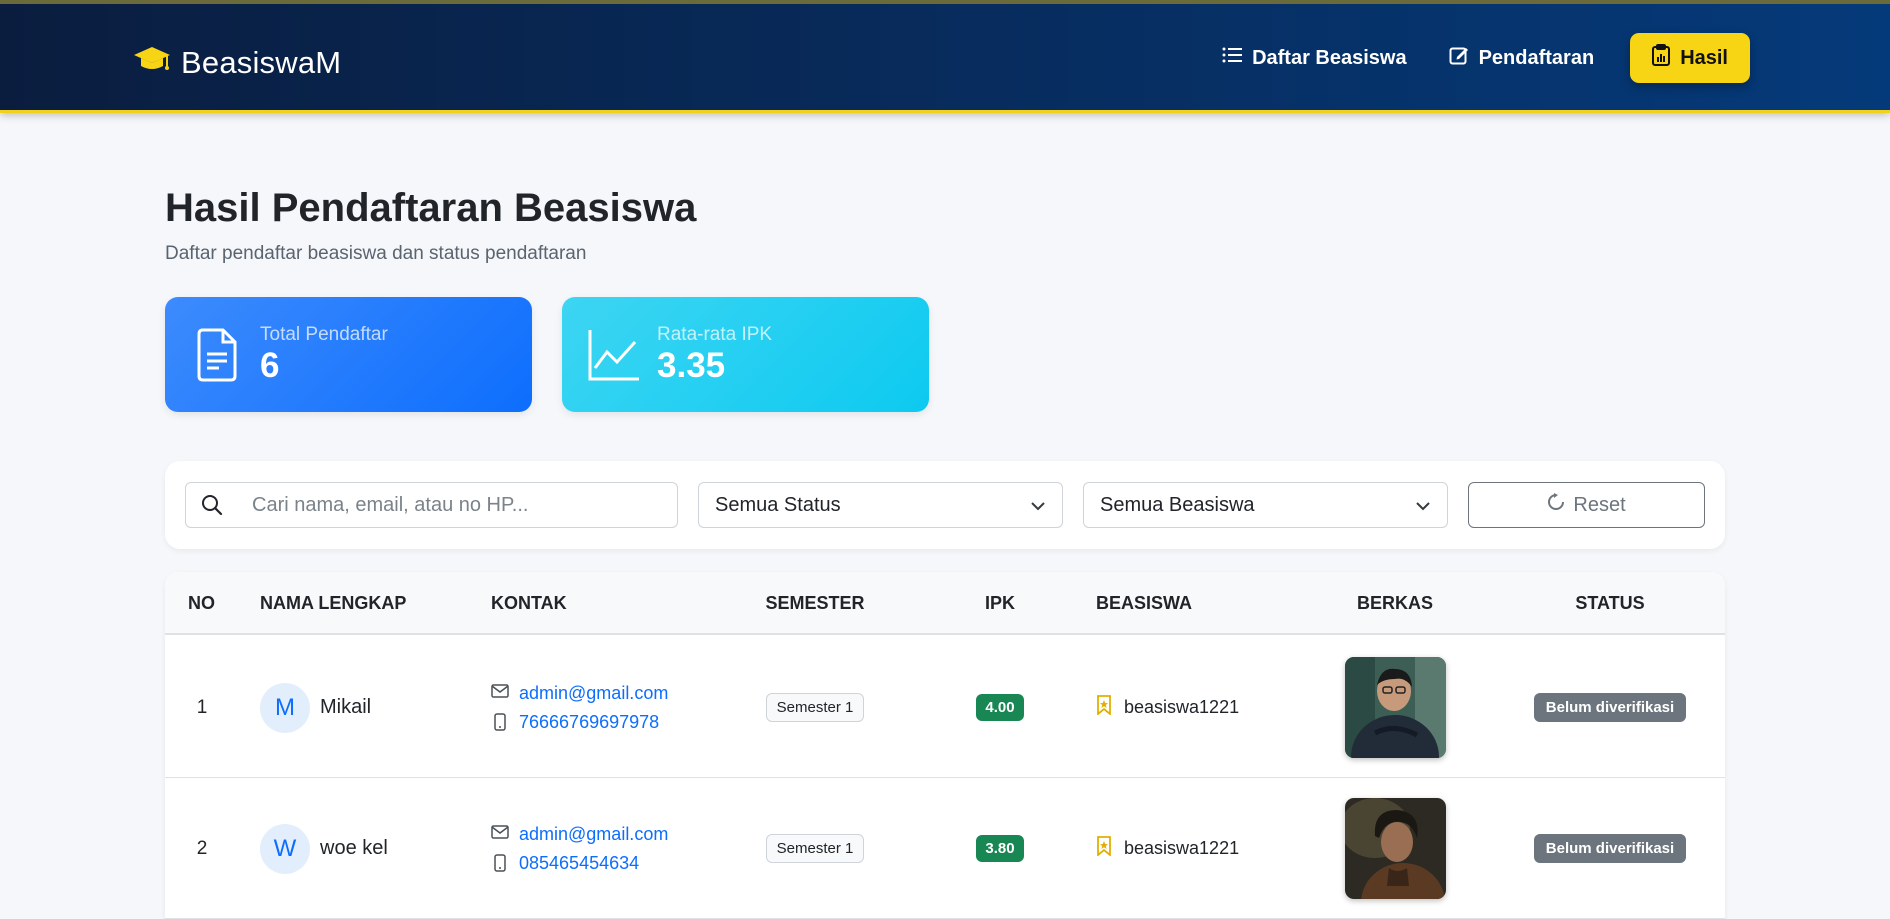  Describe the element at coordinates (212, 505) in the screenshot. I see `search-icon` at that location.